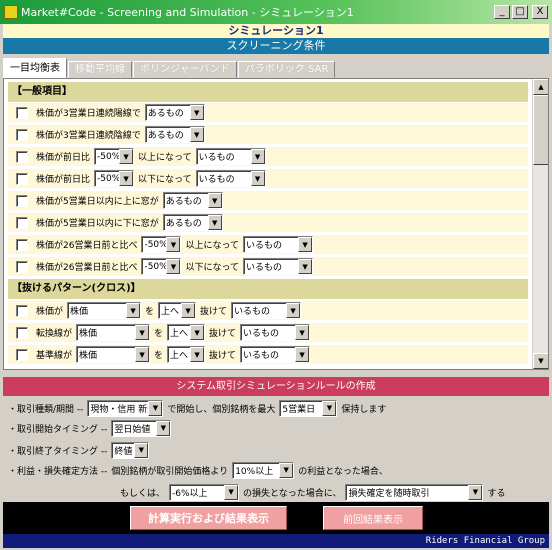  Describe the element at coordinates (130, 450) in the screenshot. I see `end-timing-select: 終値 ▼` at that location.